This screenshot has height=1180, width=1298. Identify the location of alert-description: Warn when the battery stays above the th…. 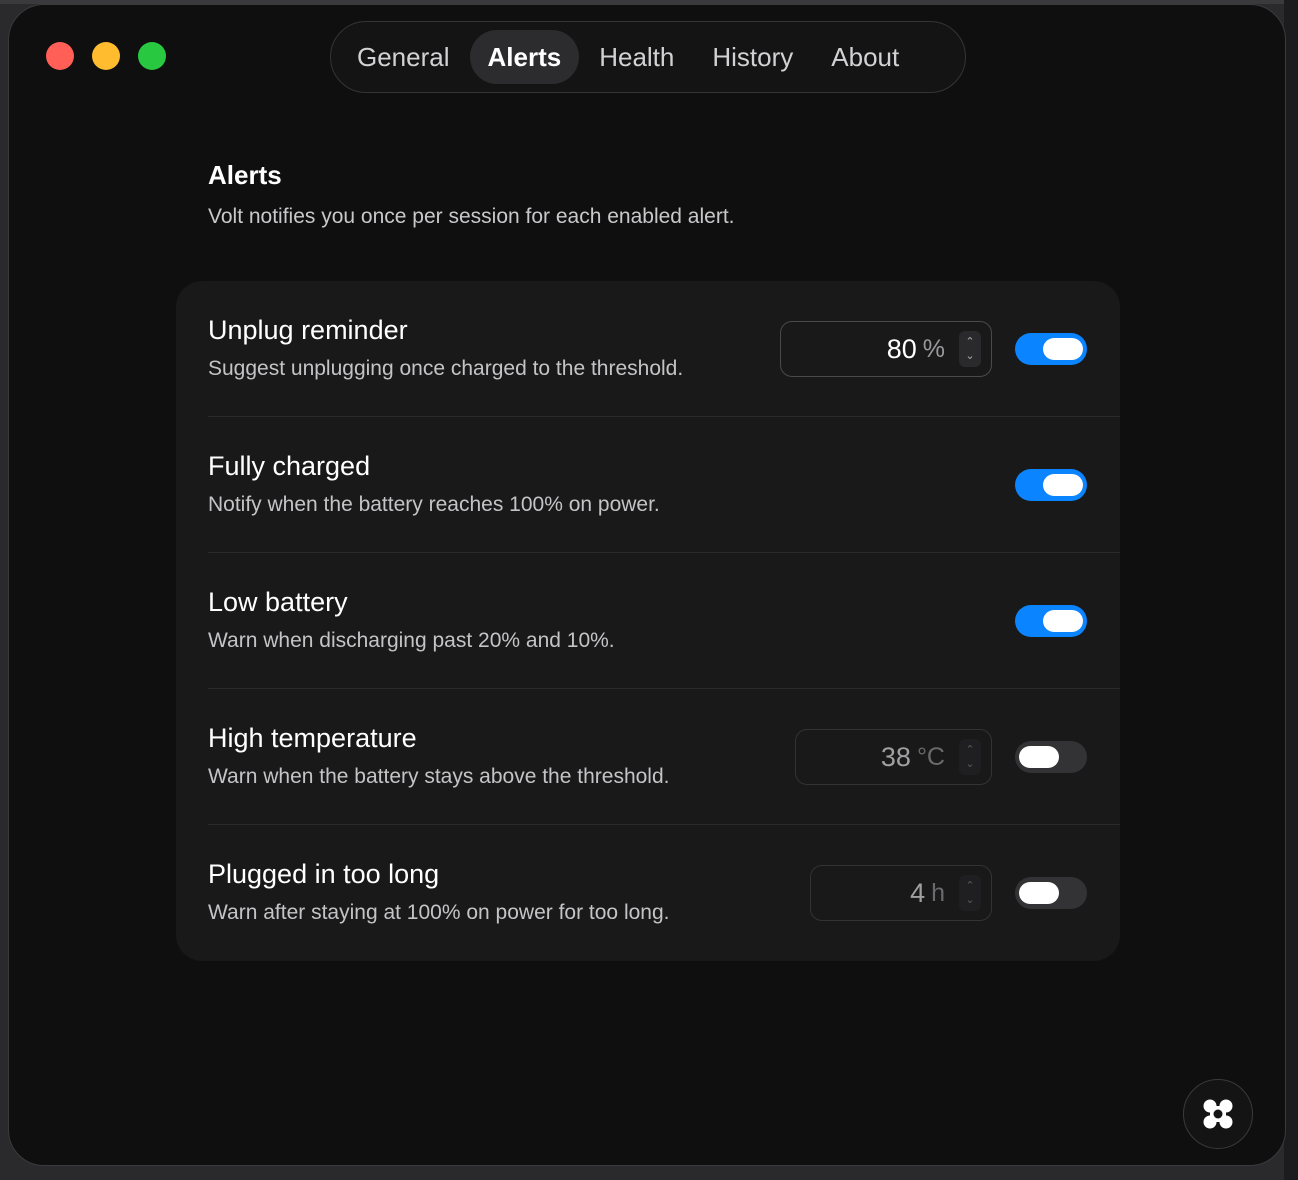
(439, 776).